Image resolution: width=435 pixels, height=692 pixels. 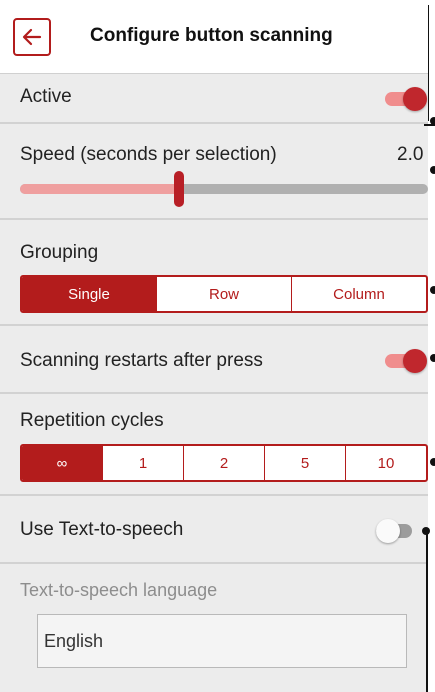 I want to click on grouping-segmented-control: Single Row Column, so click(x=224, y=294).